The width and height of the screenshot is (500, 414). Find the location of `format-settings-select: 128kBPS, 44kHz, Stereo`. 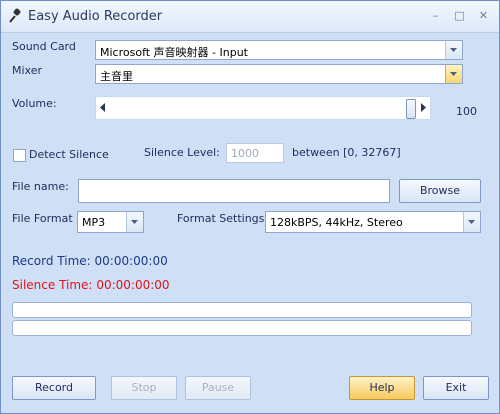

format-settings-select: 128kBPS, 44kHz, Stereo is located at coordinates (373, 222).